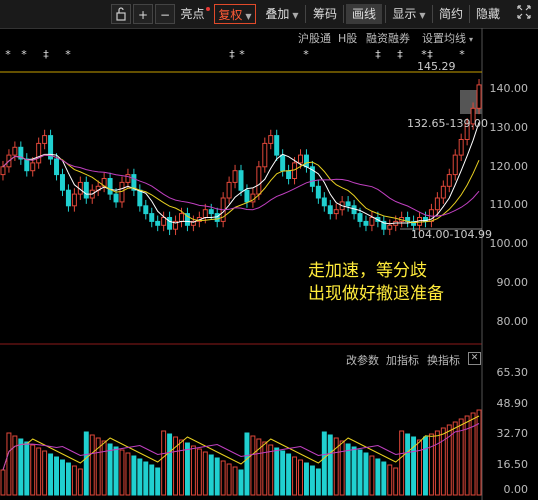 Image resolution: width=538 pixels, height=500 pixels. Describe the element at coordinates (512, 321) in the screenshot. I see `price-tick: 80.00` at that location.